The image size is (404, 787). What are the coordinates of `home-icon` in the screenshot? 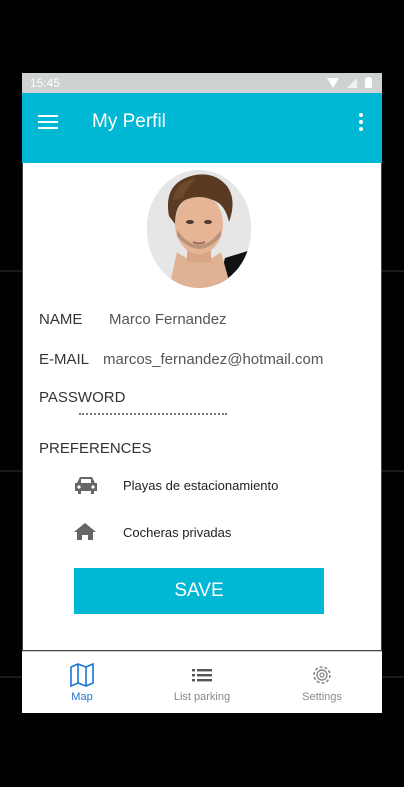 It's located at (85, 531).